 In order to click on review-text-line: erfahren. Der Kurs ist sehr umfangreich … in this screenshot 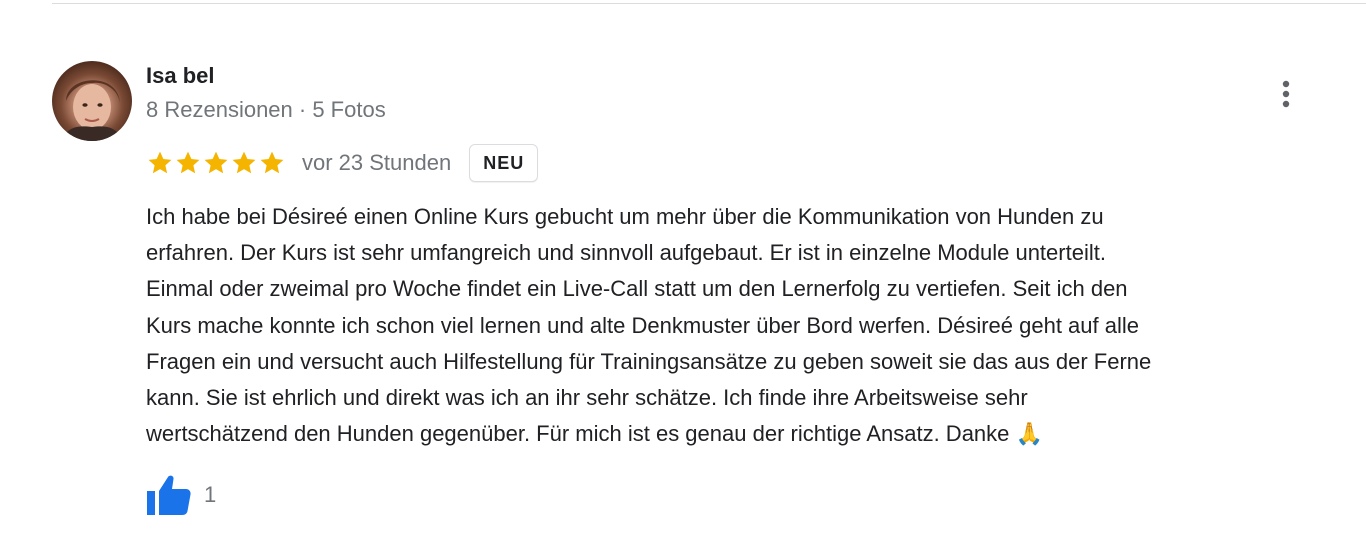, I will do `click(626, 253)`.